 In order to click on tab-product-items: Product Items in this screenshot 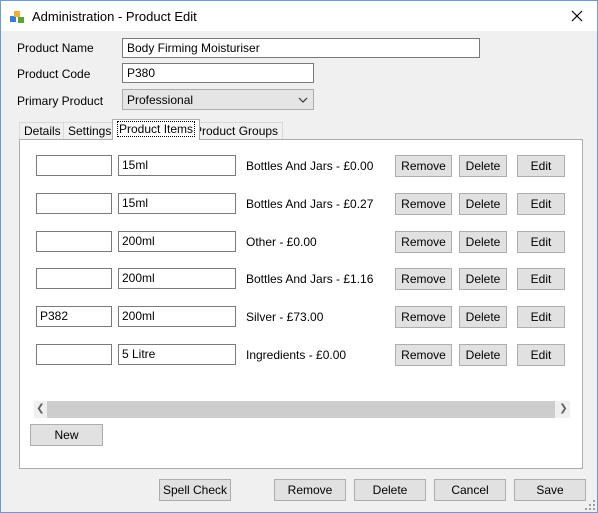, I will do `click(156, 129)`.